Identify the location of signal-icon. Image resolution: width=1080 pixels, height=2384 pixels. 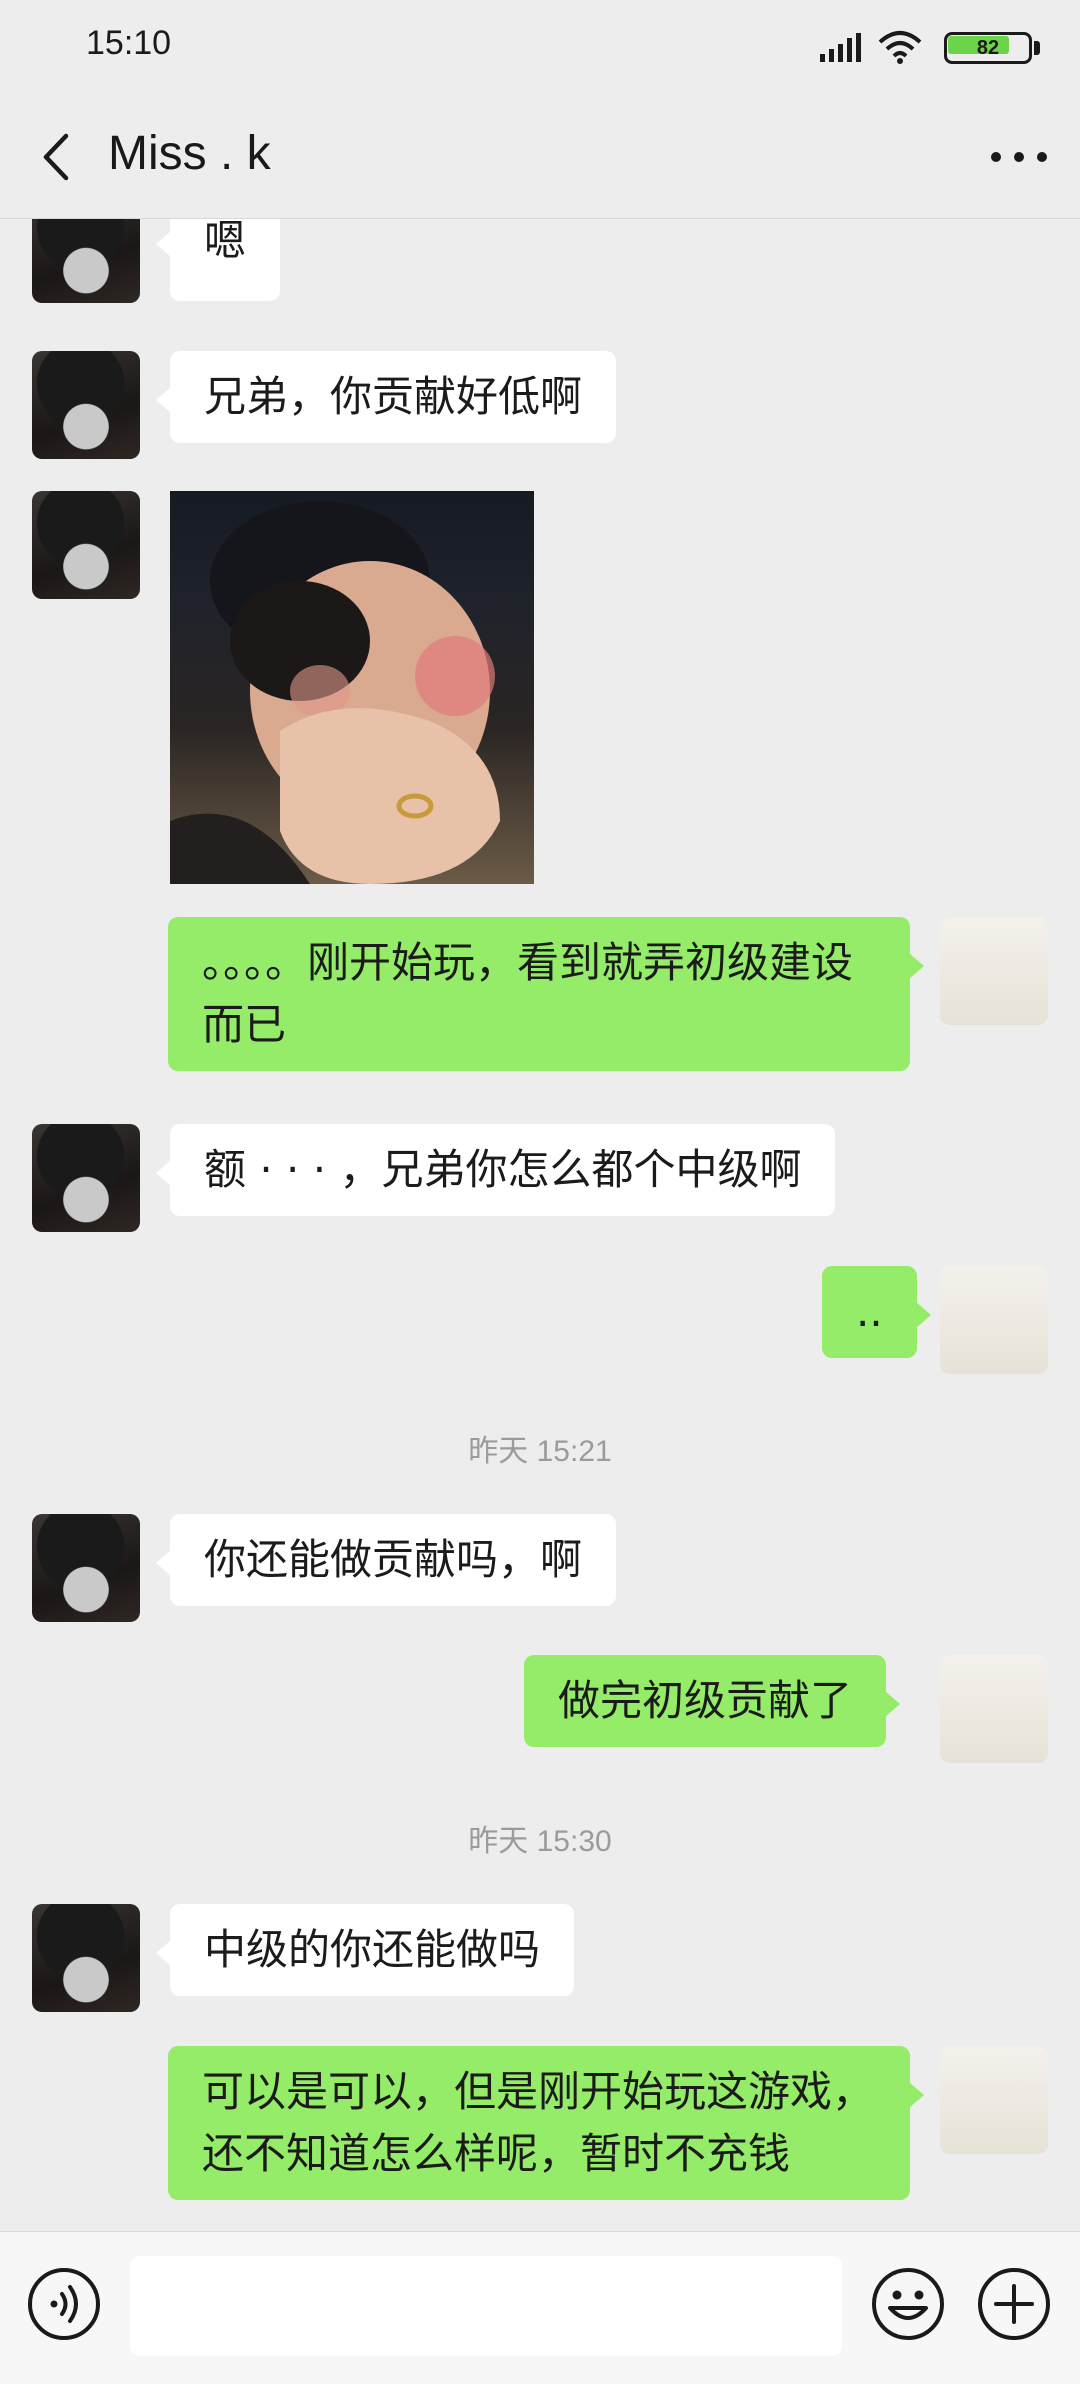
(840, 47).